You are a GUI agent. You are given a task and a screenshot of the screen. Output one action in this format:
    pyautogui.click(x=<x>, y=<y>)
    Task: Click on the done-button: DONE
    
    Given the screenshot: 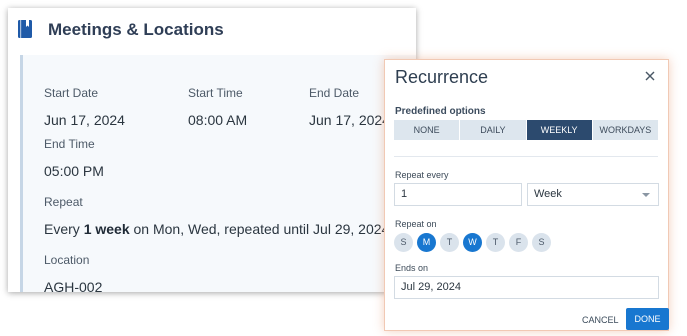 What is the action you would take?
    pyautogui.click(x=647, y=319)
    